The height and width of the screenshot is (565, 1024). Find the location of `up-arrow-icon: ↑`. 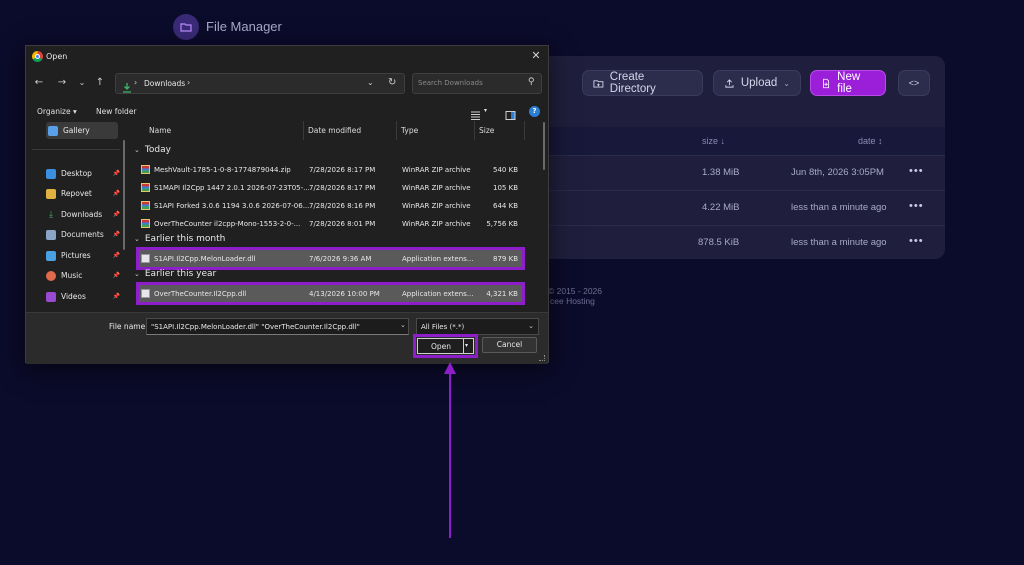

up-arrow-icon: ↑ is located at coordinates (100, 83).